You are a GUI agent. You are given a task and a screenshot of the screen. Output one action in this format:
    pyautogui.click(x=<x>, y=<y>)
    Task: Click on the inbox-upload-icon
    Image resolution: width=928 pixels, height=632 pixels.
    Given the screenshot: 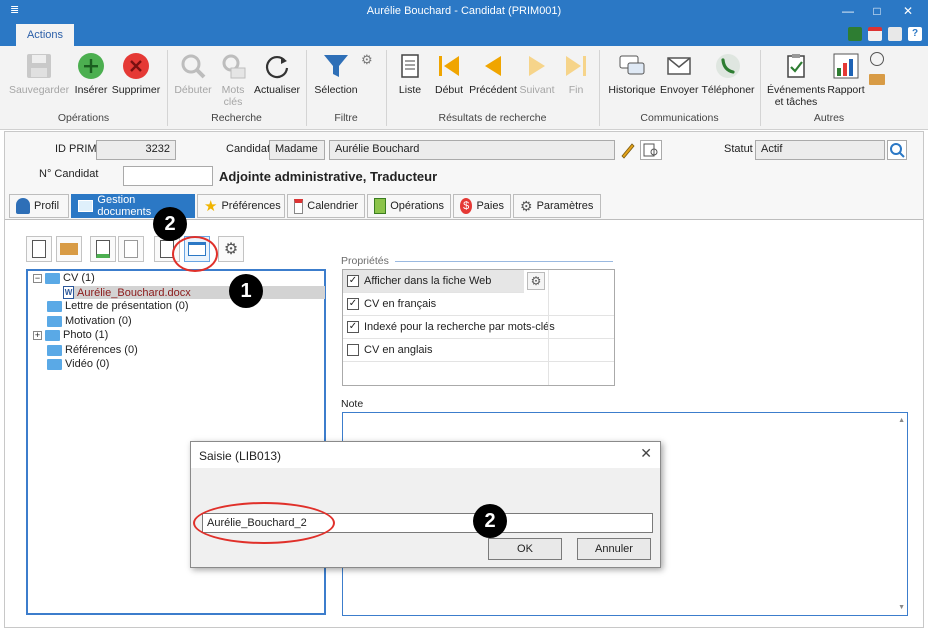 What is the action you would take?
    pyautogui.click(x=69, y=249)
    